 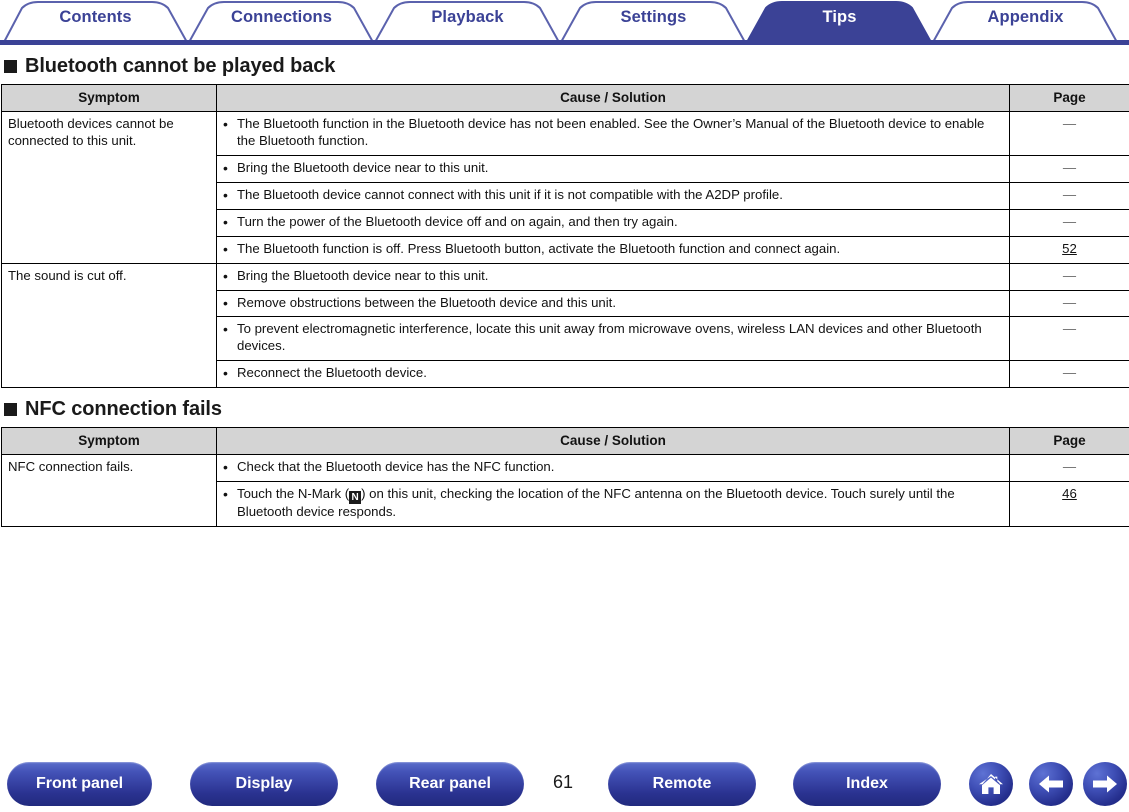 What do you see at coordinates (281, 17) in the screenshot?
I see `tab-connections: Connections` at bounding box center [281, 17].